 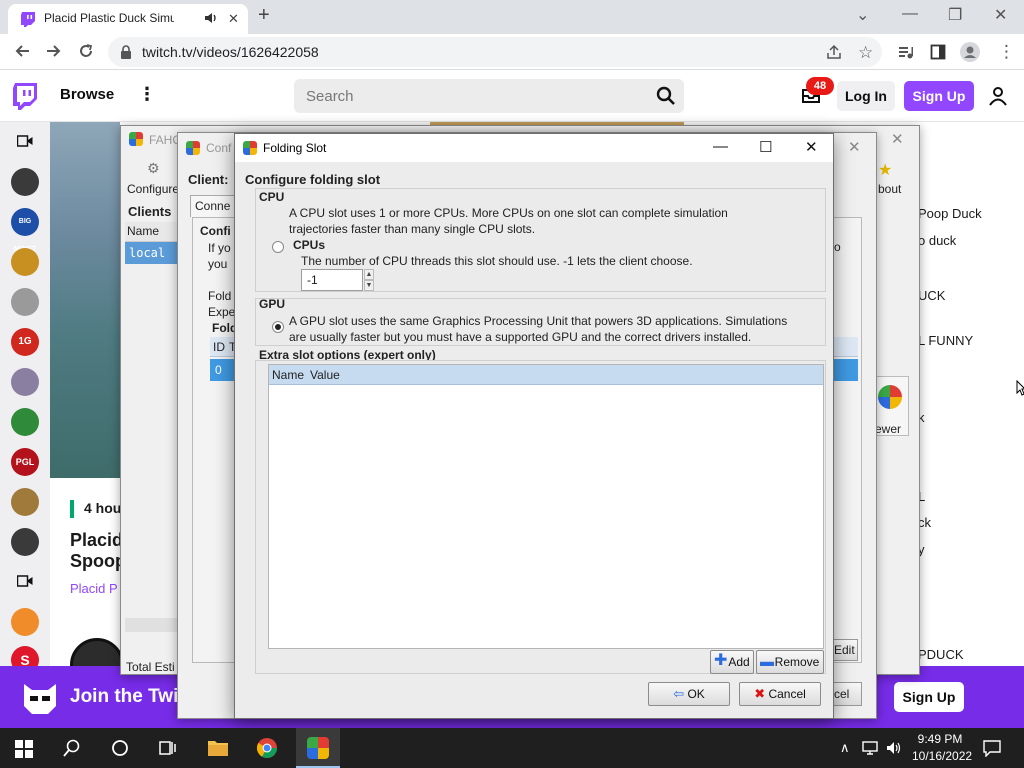 What do you see at coordinates (25, 96) in the screenshot?
I see `twitch-logo-icon` at bounding box center [25, 96].